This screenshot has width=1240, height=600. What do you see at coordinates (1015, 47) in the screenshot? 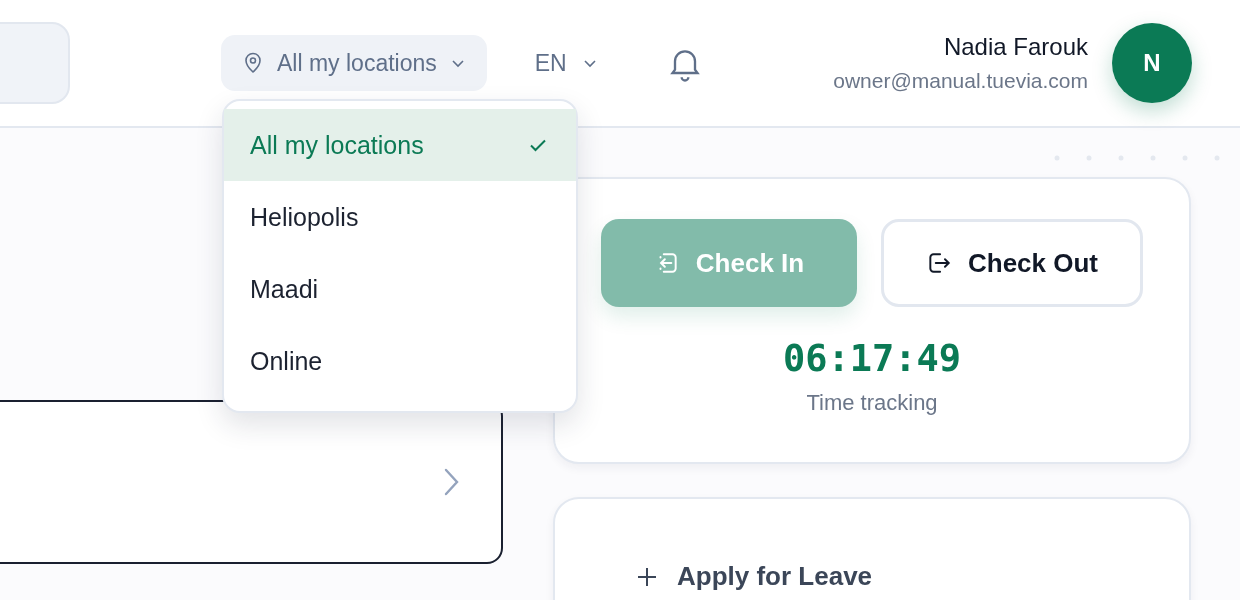
I see `user-name: Nadia Farouk` at bounding box center [1015, 47].